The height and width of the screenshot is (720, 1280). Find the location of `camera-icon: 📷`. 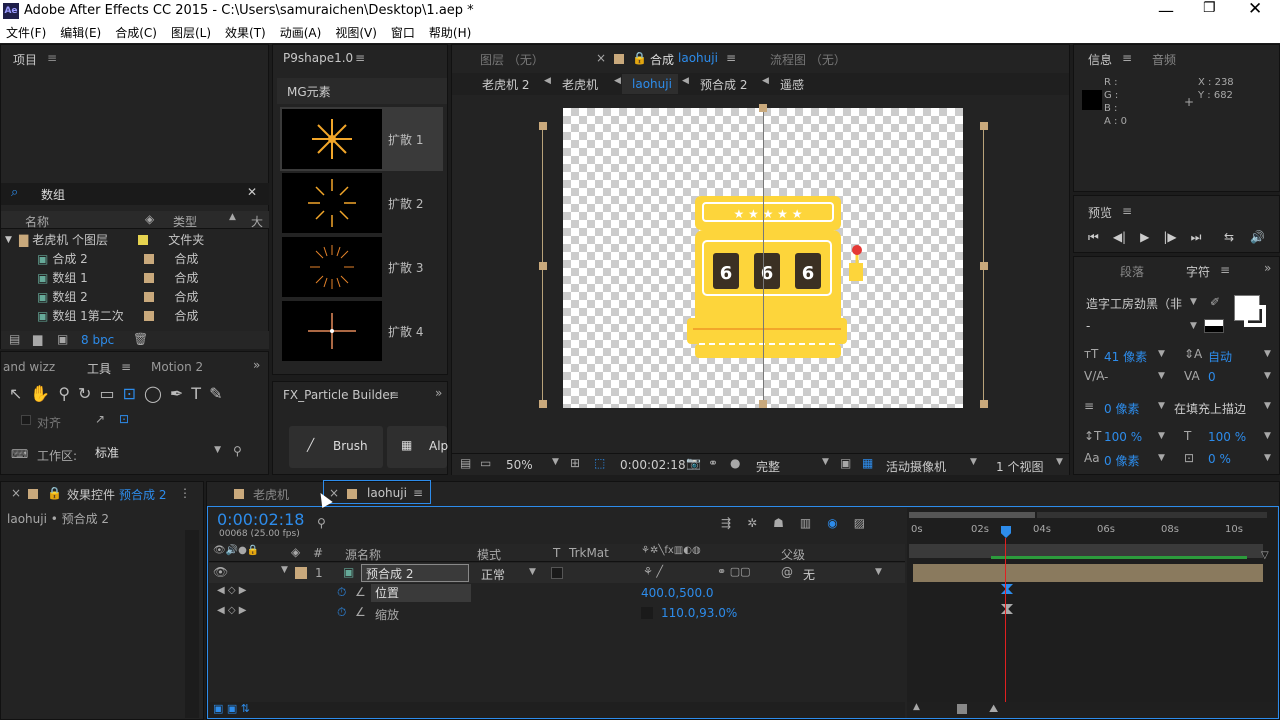

camera-icon: 📷 is located at coordinates (693, 463).